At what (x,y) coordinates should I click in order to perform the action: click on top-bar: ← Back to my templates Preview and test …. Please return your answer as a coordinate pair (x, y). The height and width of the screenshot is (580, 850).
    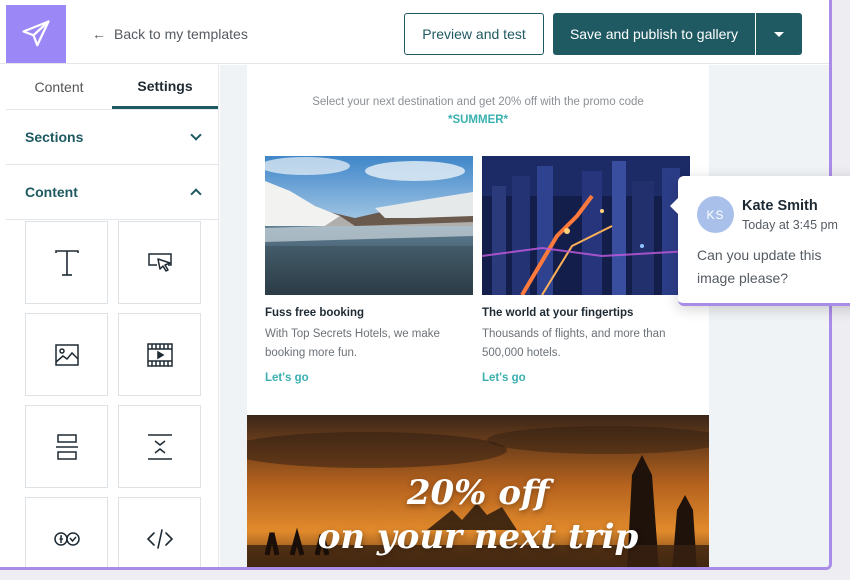
    Looking at the image, I should click on (414, 32).